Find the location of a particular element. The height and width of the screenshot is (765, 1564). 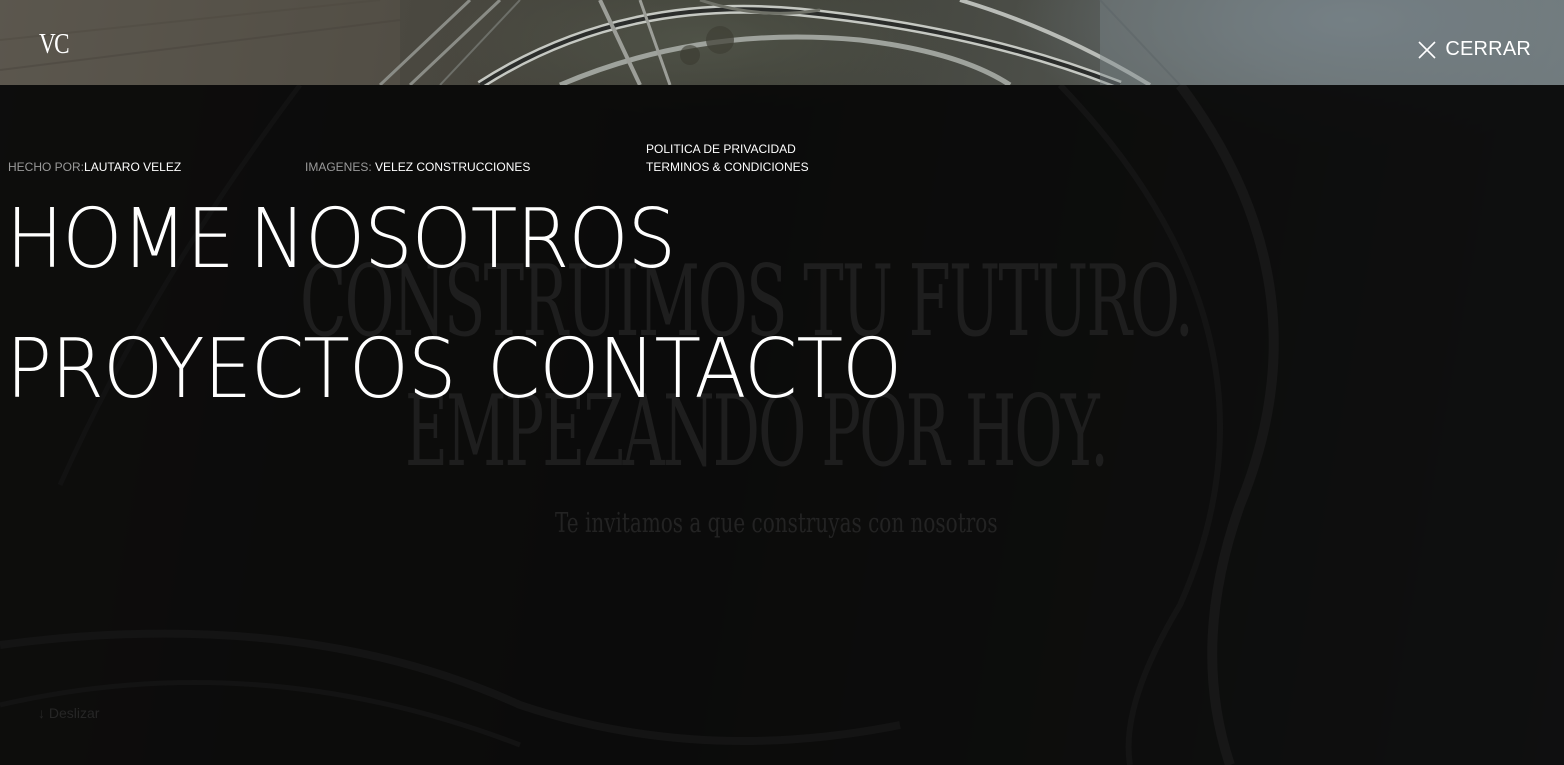

images-label: IMAGENES: is located at coordinates (340, 167).